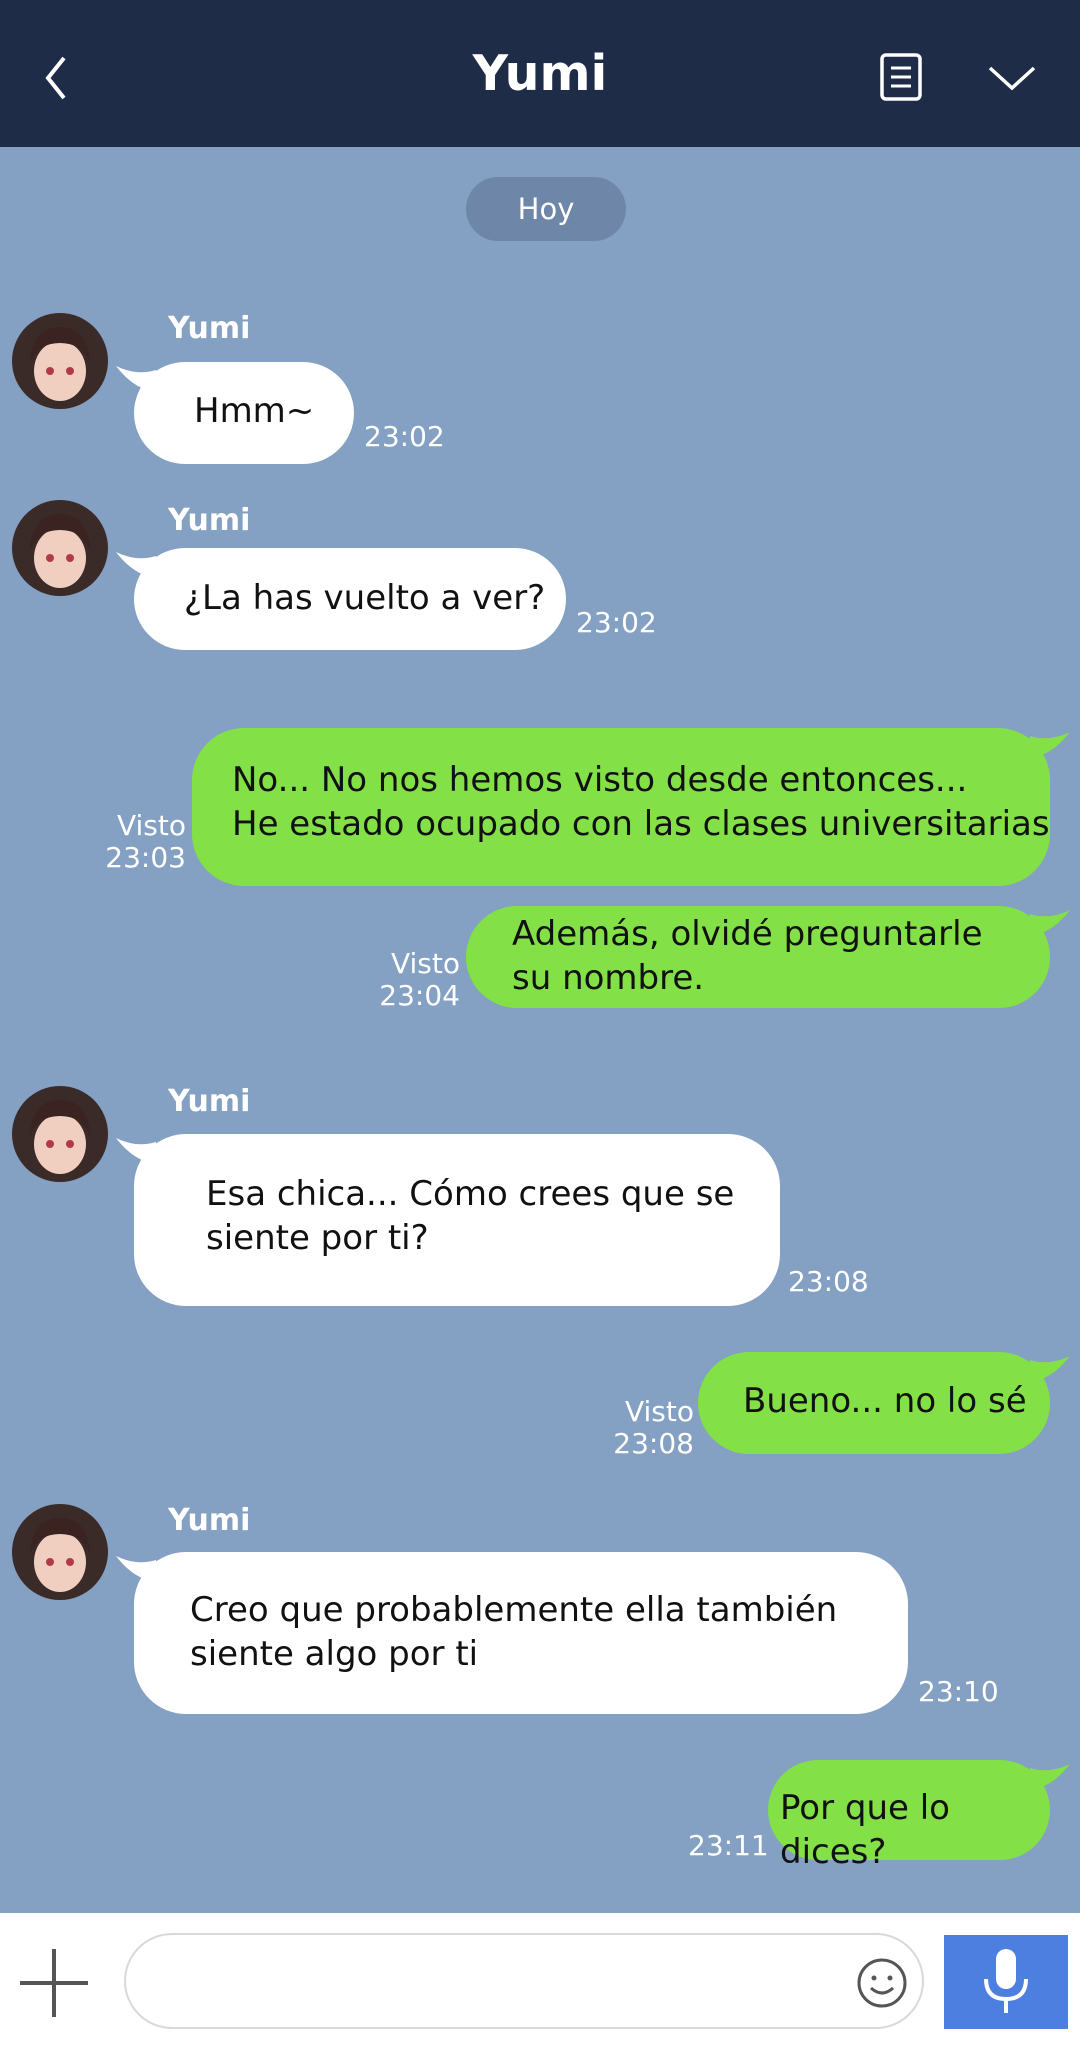  What do you see at coordinates (470, 1194) in the screenshot?
I see `message-text-line: Esa chica... Cómo crees que se` at bounding box center [470, 1194].